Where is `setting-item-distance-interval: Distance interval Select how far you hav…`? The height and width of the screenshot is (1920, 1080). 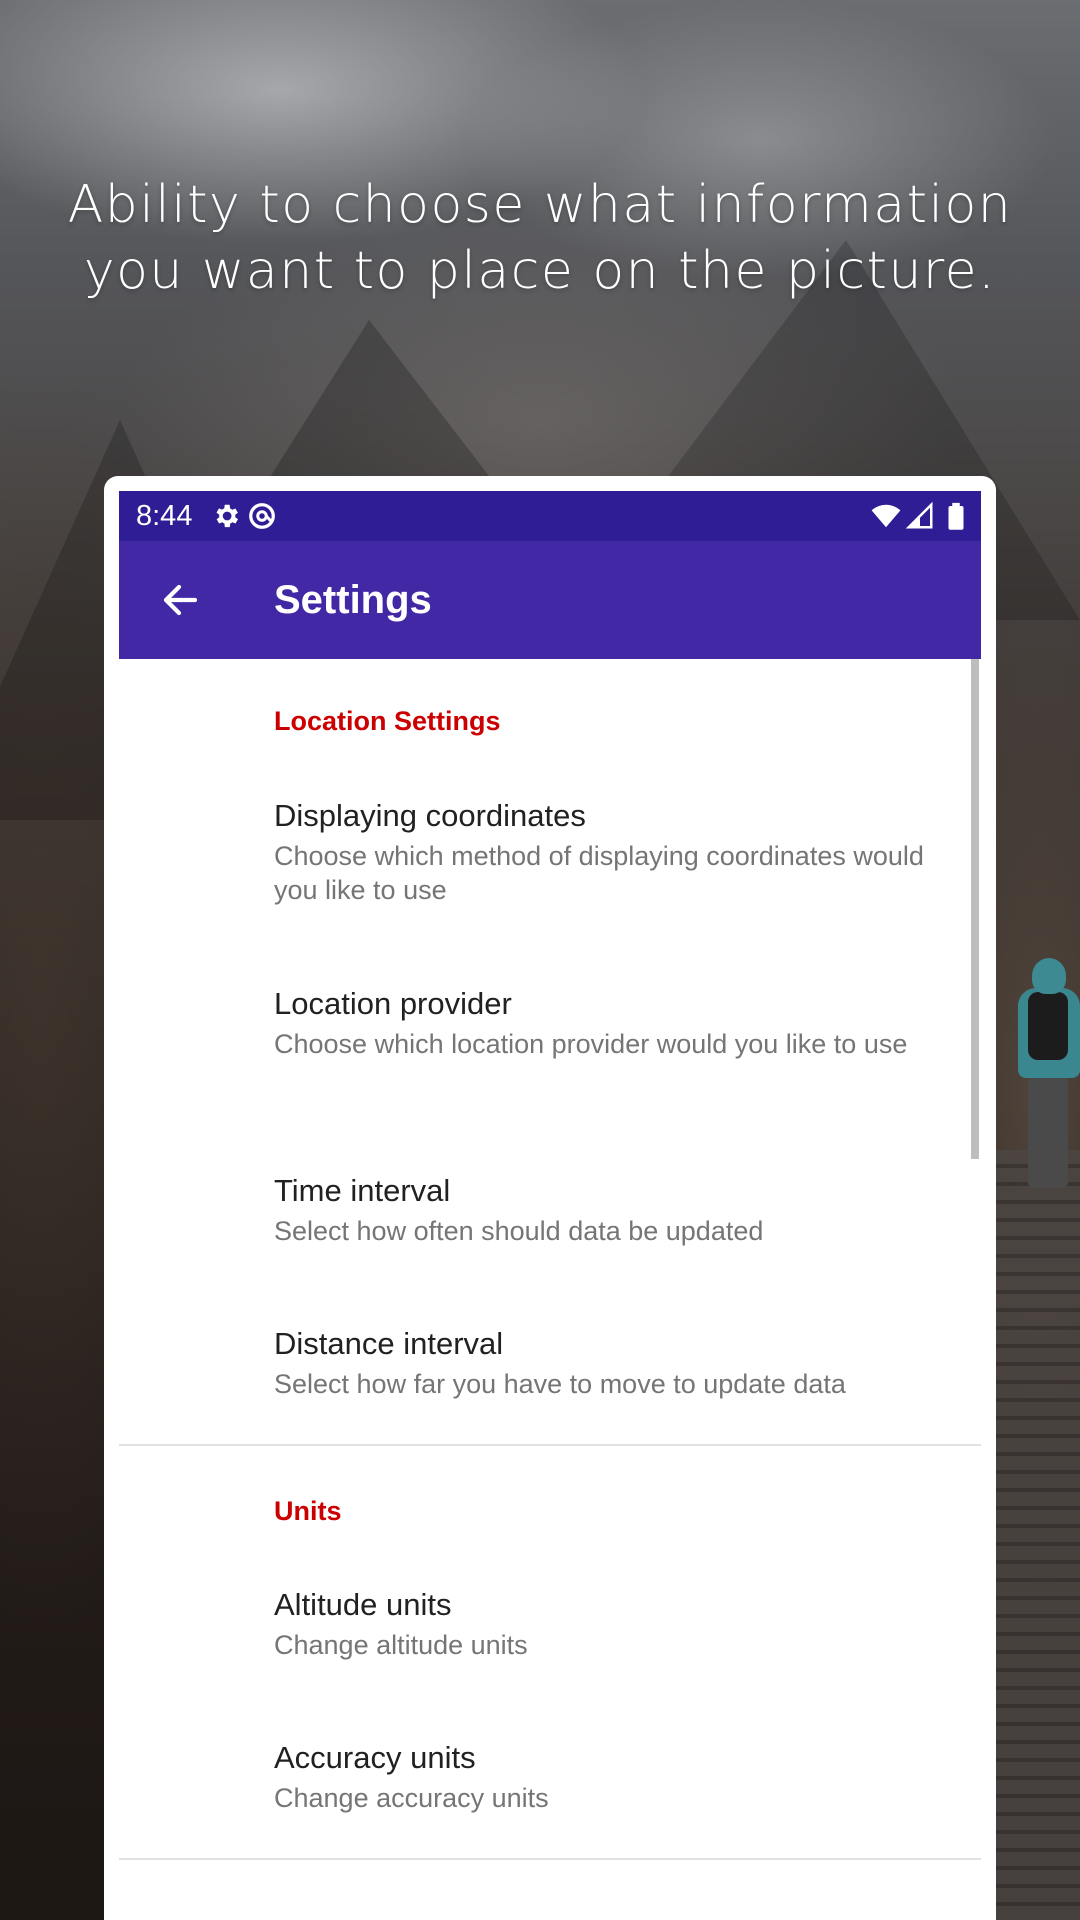 setting-item-distance-interval: Distance interval Select how far you hav… is located at coordinates (614, 1363).